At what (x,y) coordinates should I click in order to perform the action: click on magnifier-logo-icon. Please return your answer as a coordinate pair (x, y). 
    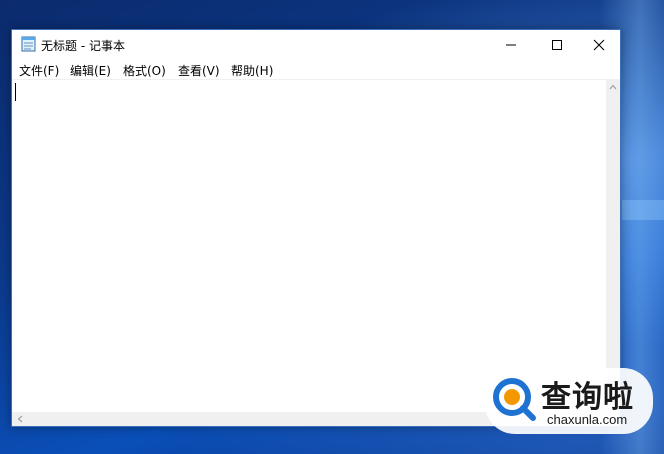
    Looking at the image, I should click on (514, 399).